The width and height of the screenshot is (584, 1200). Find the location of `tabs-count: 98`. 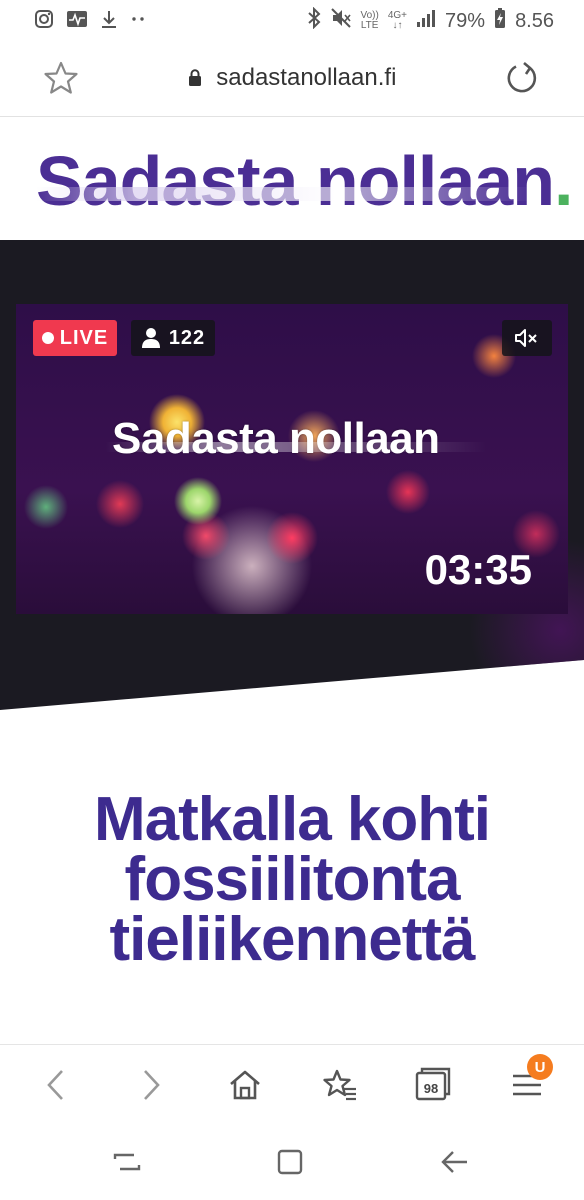

tabs-count: 98 is located at coordinates (431, 1088).